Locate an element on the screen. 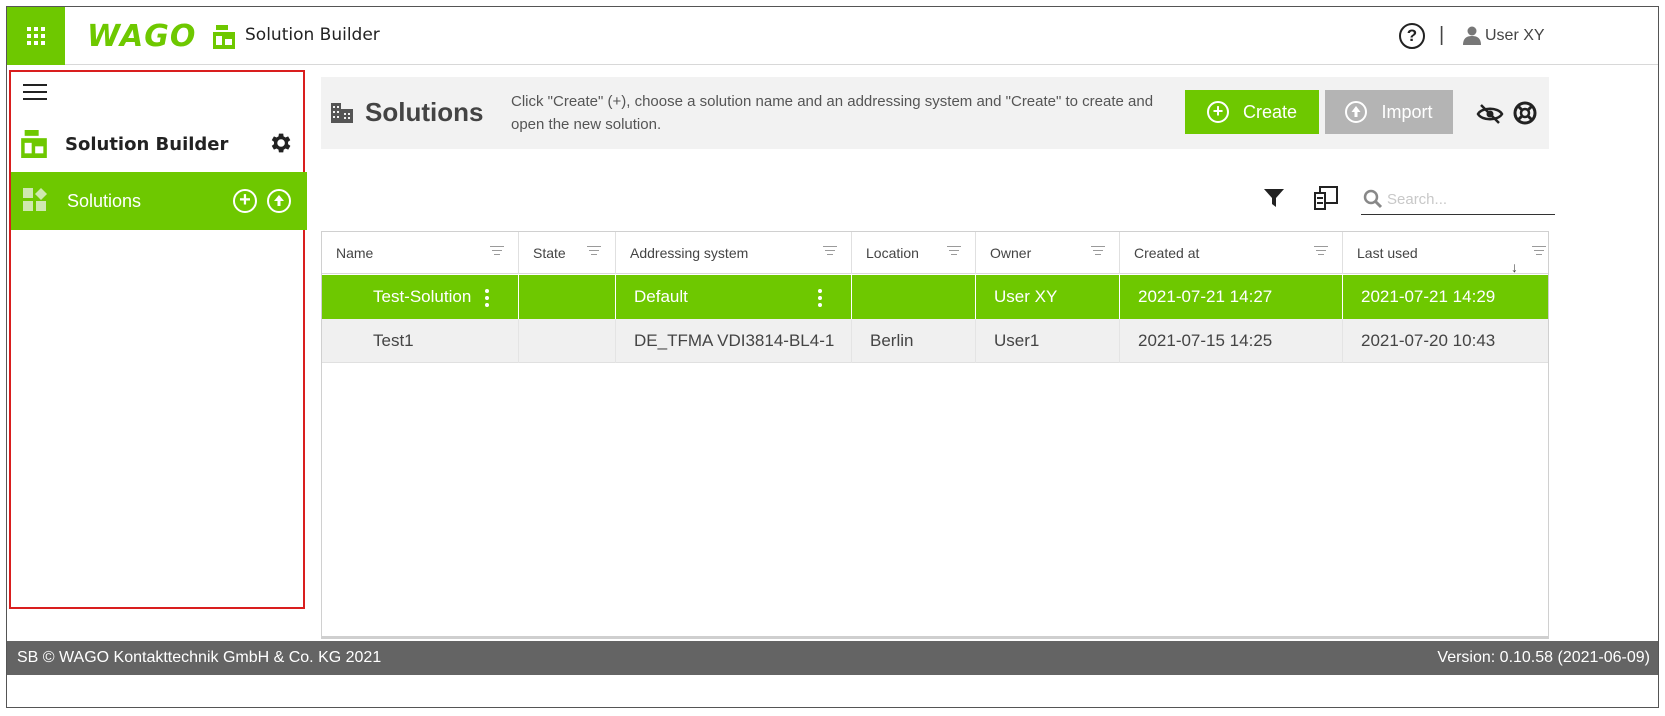 The height and width of the screenshot is (716, 1665). building-icon is located at coordinates (342, 113).